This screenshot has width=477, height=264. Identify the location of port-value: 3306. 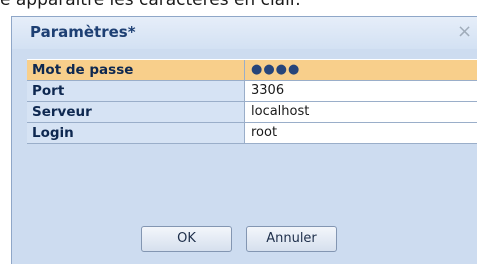
(361, 91).